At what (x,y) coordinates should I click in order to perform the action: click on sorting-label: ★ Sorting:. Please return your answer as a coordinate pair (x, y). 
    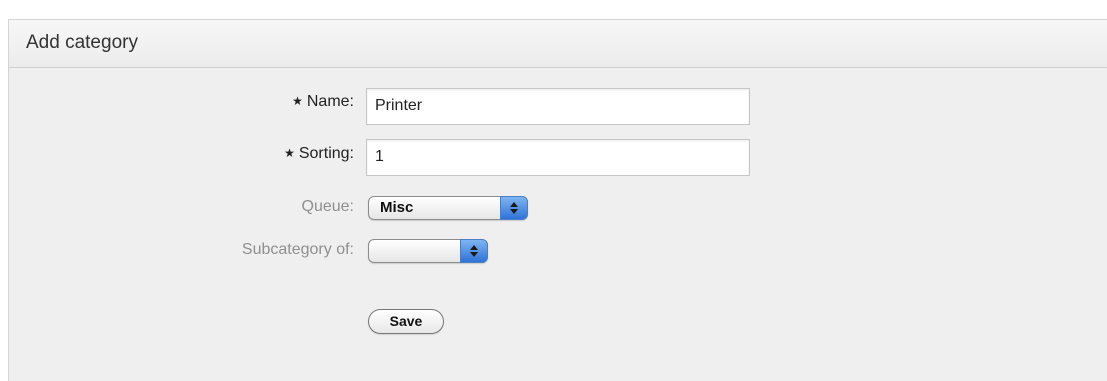
    Looking at the image, I should click on (319, 153).